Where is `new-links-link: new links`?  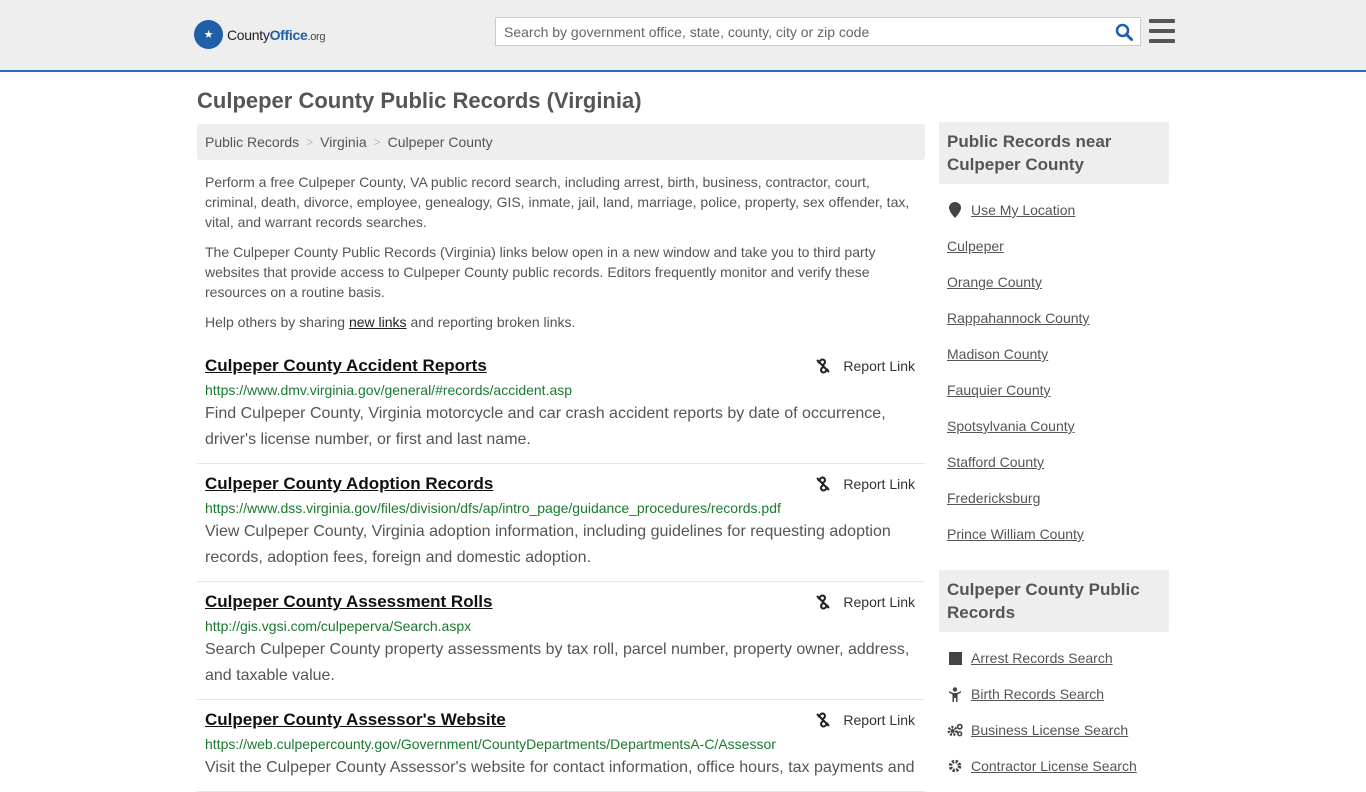 new-links-link: new links is located at coordinates (378, 322).